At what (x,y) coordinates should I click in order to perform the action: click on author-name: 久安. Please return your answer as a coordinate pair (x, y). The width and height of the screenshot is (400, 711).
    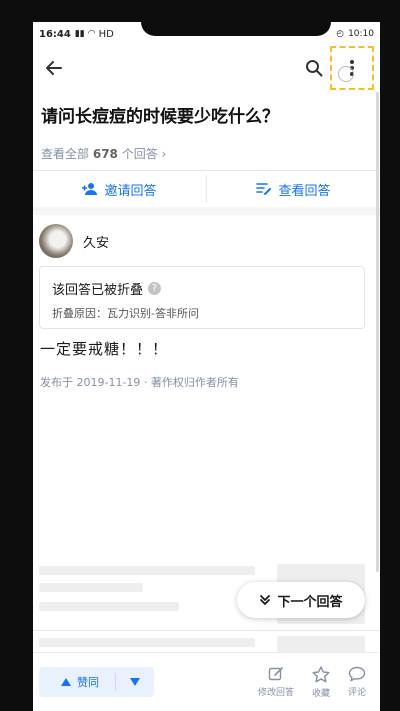
    Looking at the image, I should click on (96, 241).